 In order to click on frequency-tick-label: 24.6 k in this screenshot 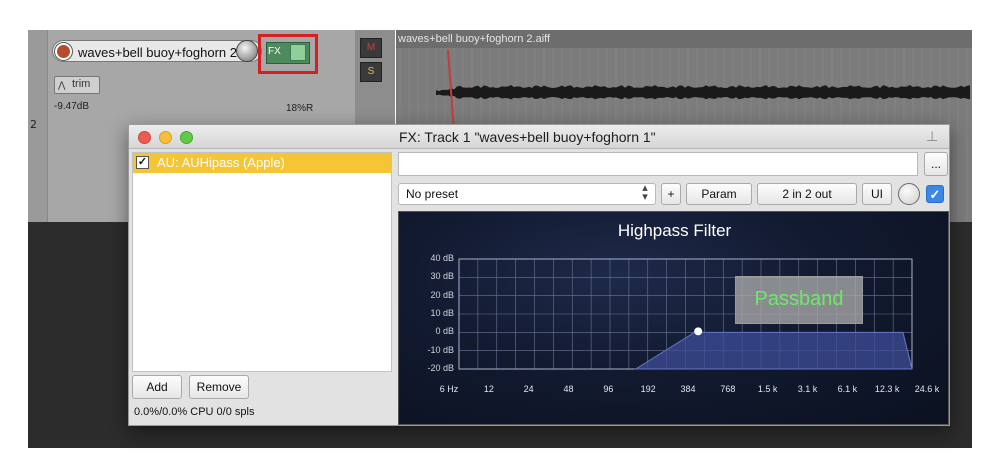, I will do `click(927, 389)`.